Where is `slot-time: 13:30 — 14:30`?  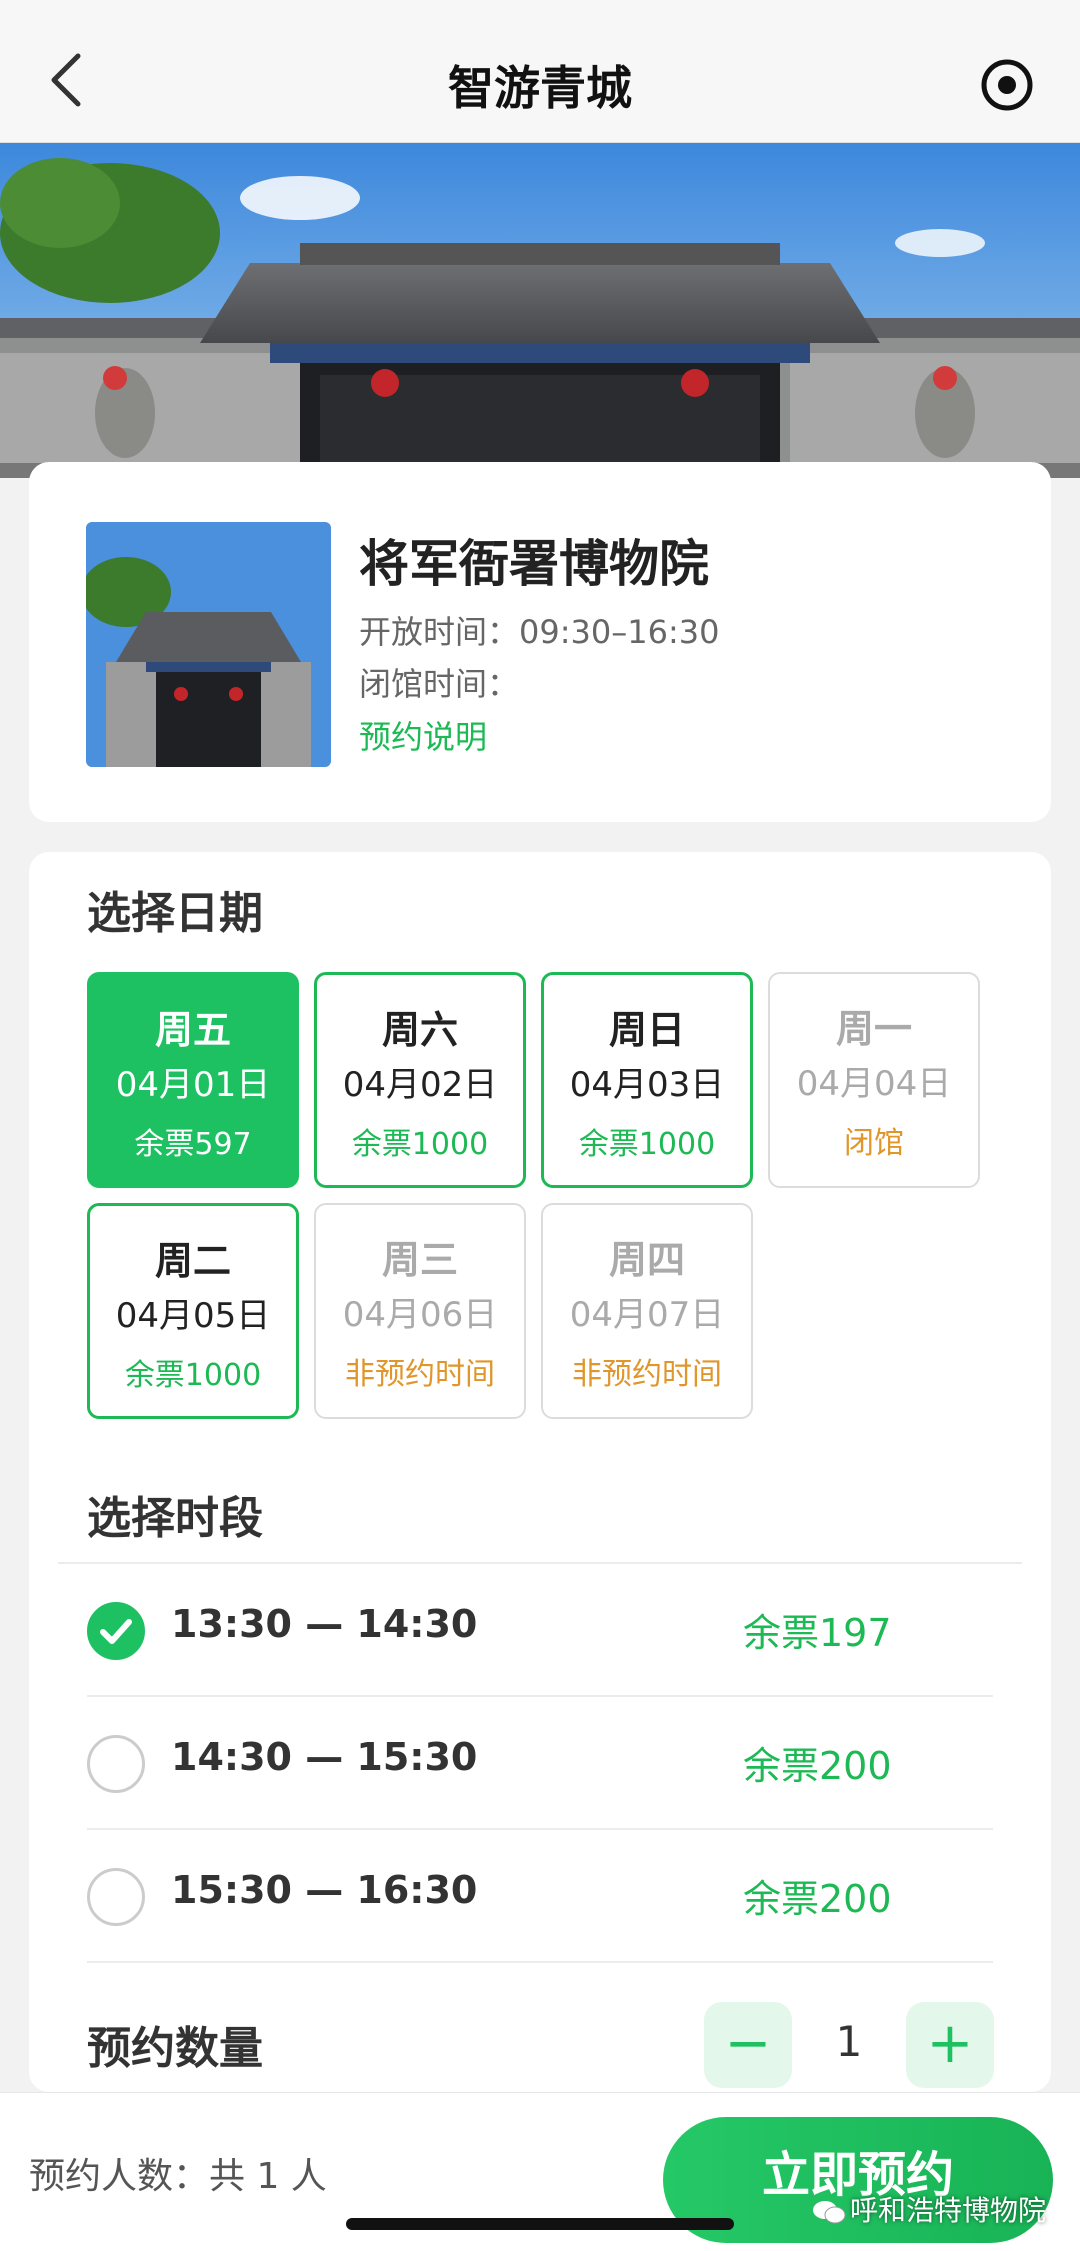
slot-time: 13:30 — 14:30 is located at coordinates (324, 1624).